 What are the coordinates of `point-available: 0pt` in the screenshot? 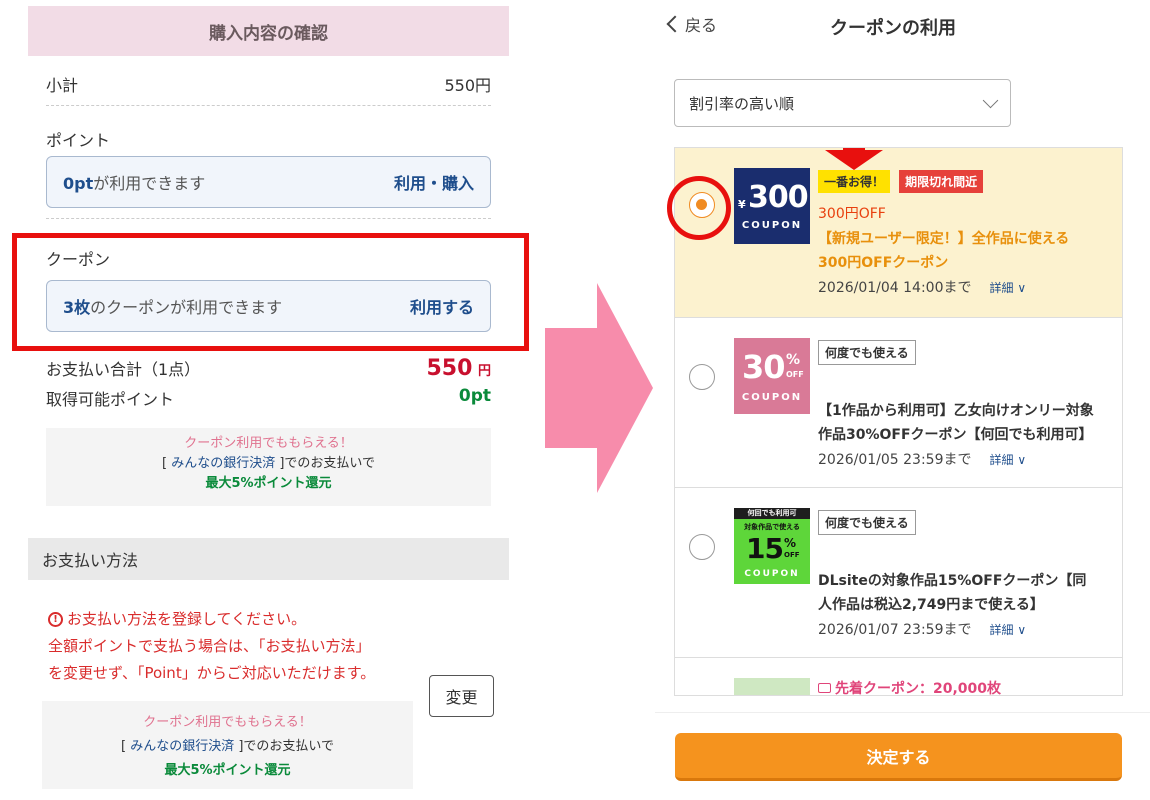 It's located at (78, 183).